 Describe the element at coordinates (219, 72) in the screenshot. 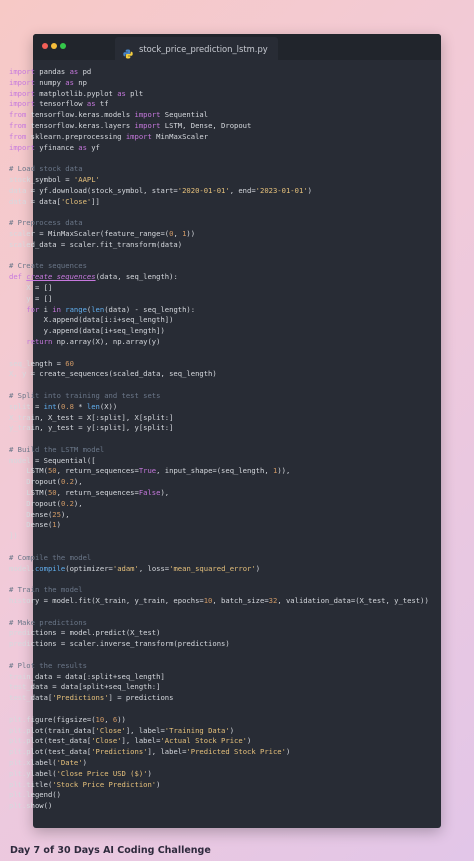

I see `code-line: import pandas as pd` at that location.